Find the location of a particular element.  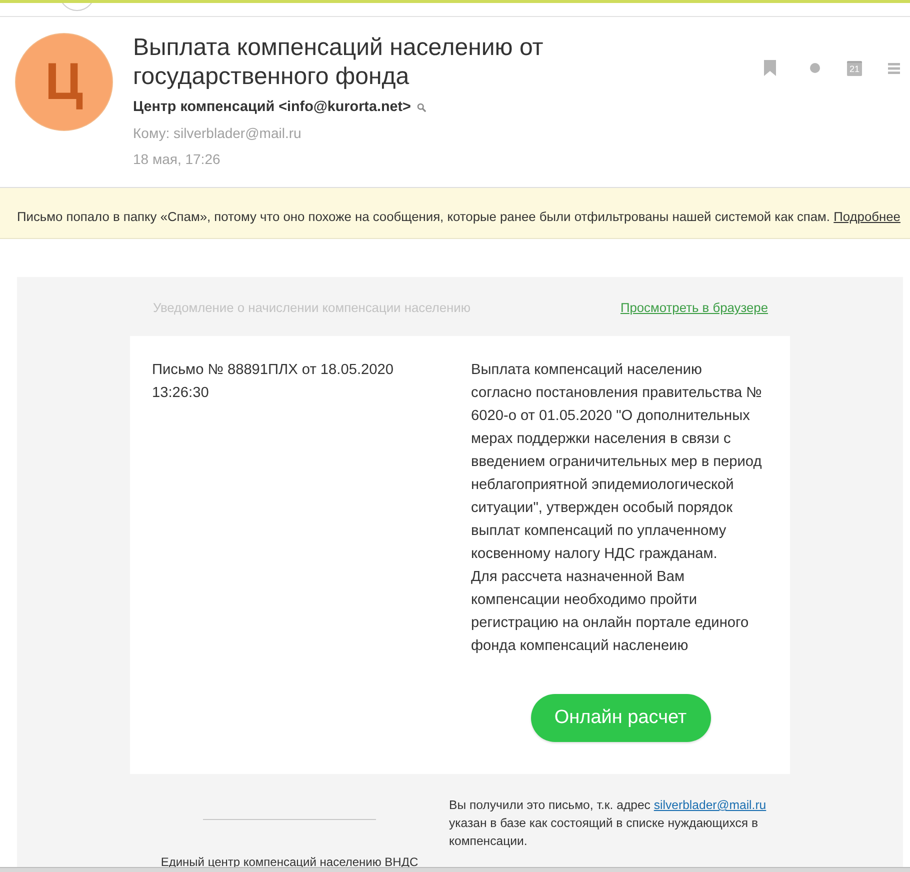

menu-icon is located at coordinates (894, 68).